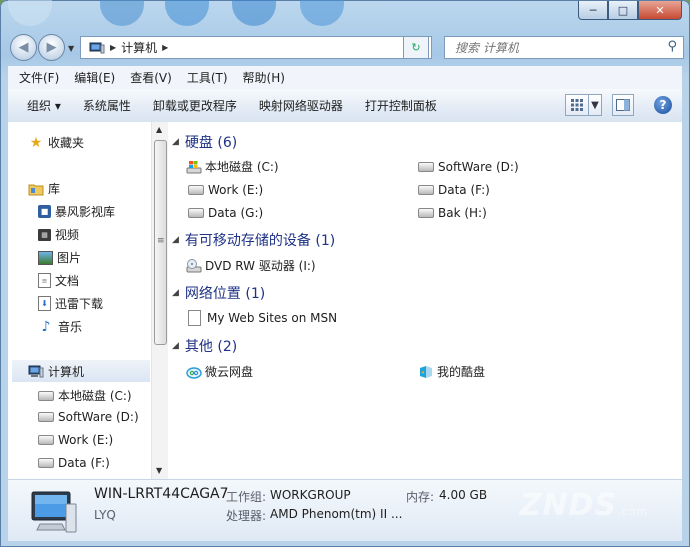  Describe the element at coordinates (66, 143) in the screenshot. I see `sidebar-item-label: 收藏夹` at that location.